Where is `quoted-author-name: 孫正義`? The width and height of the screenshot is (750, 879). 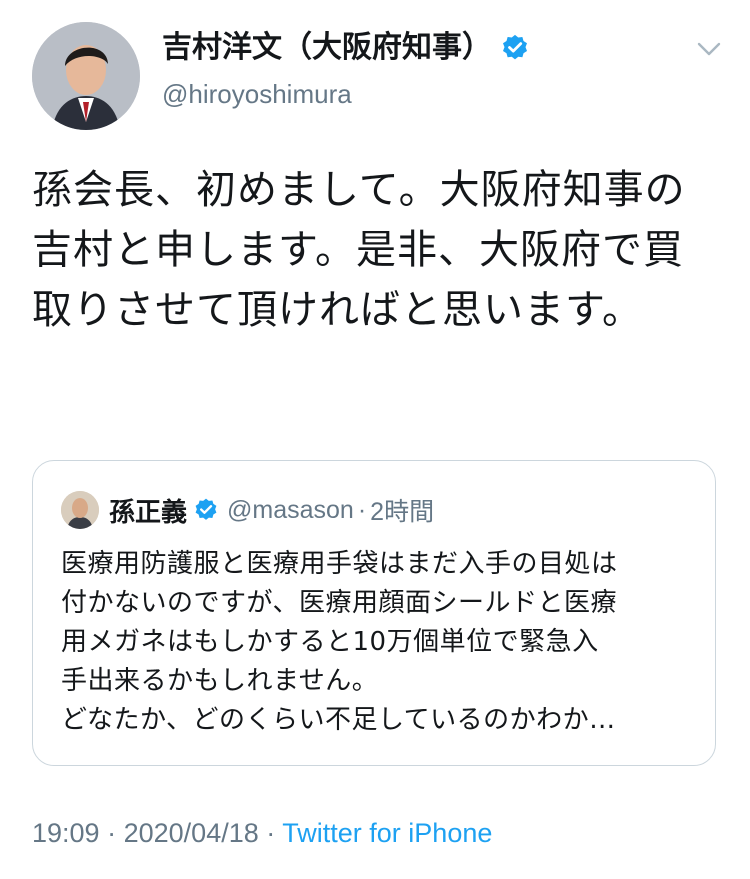 quoted-author-name: 孫正義 is located at coordinates (148, 512).